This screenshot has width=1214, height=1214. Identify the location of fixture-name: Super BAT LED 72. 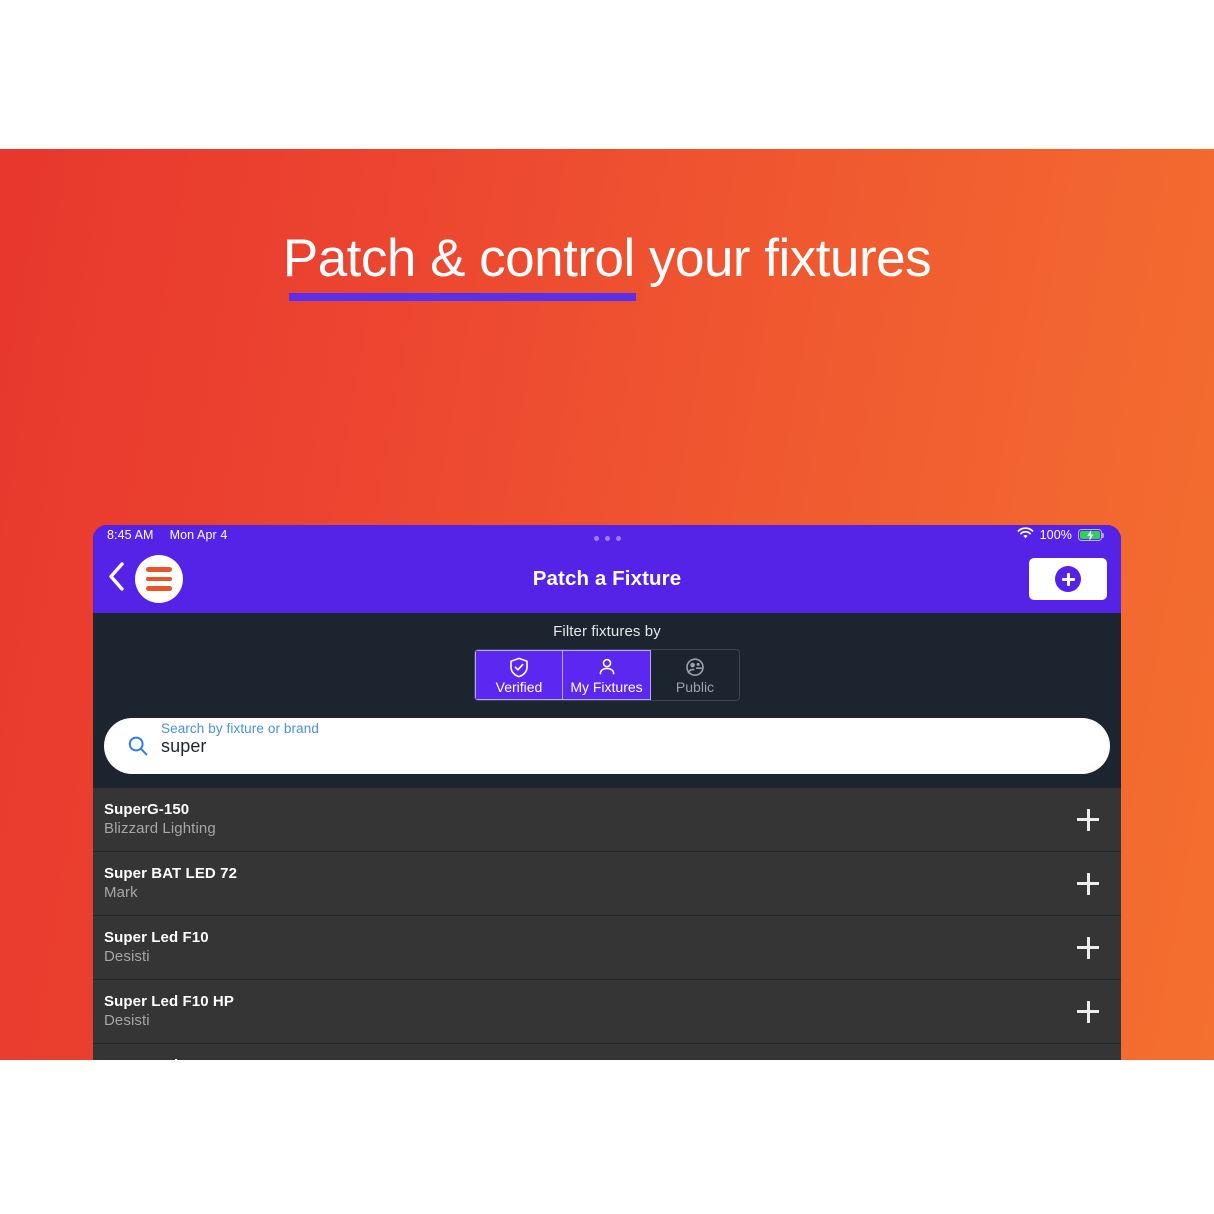
(171, 873).